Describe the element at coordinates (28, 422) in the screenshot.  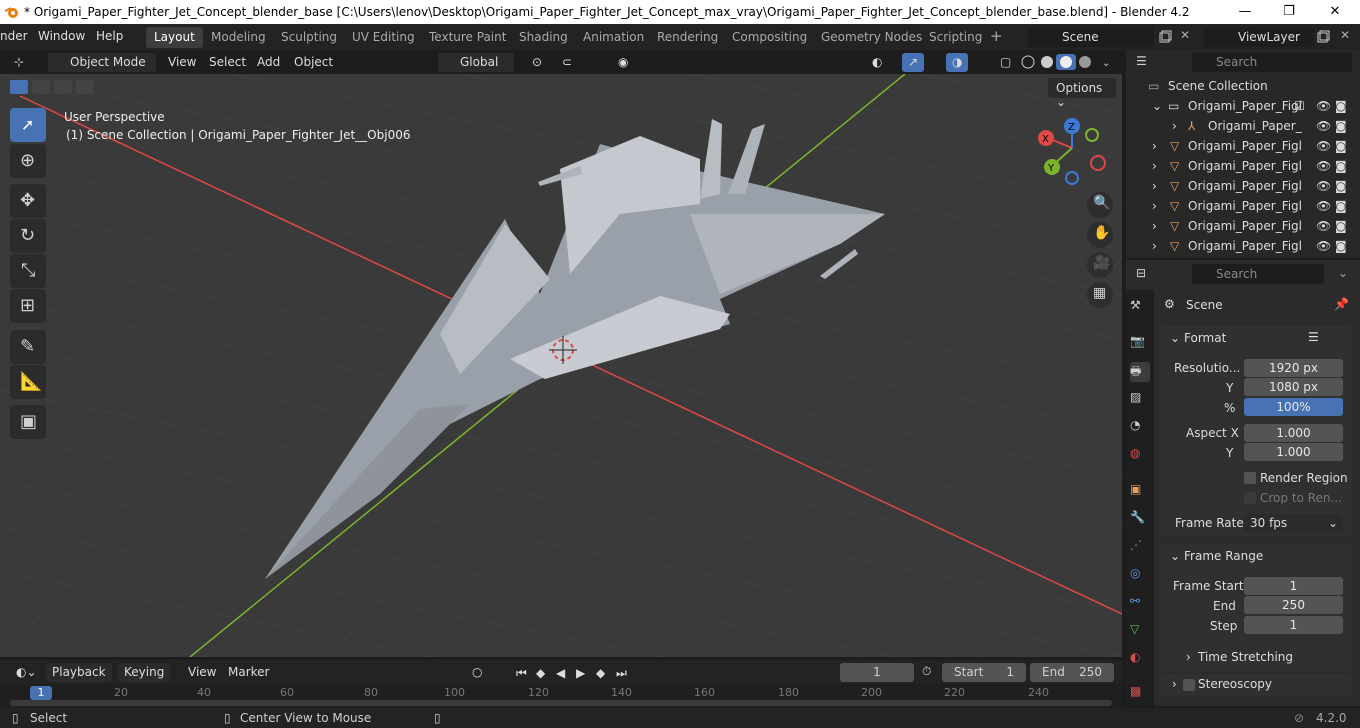
I see `add-cube-tool: ▣` at that location.